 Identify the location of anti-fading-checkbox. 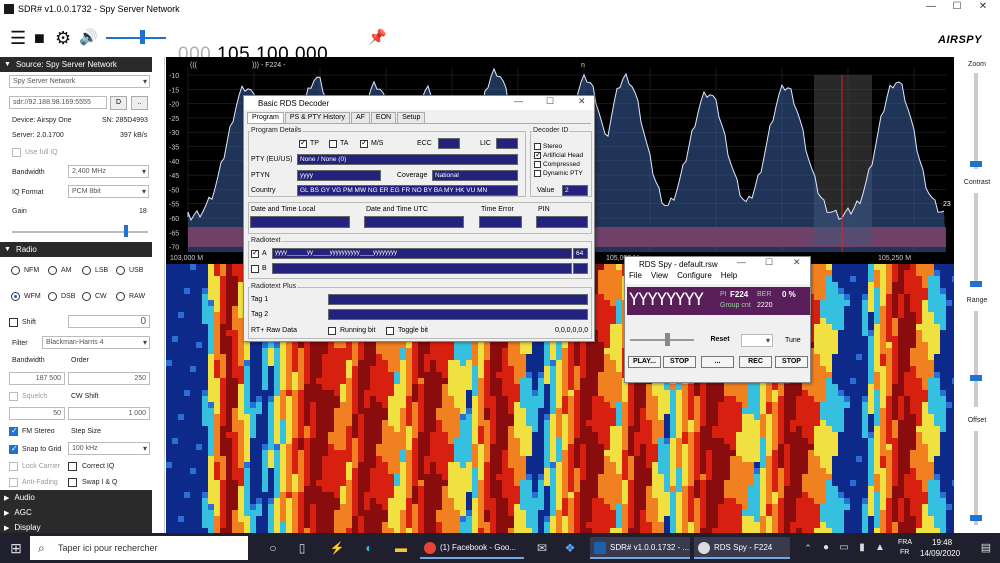
(13, 482).